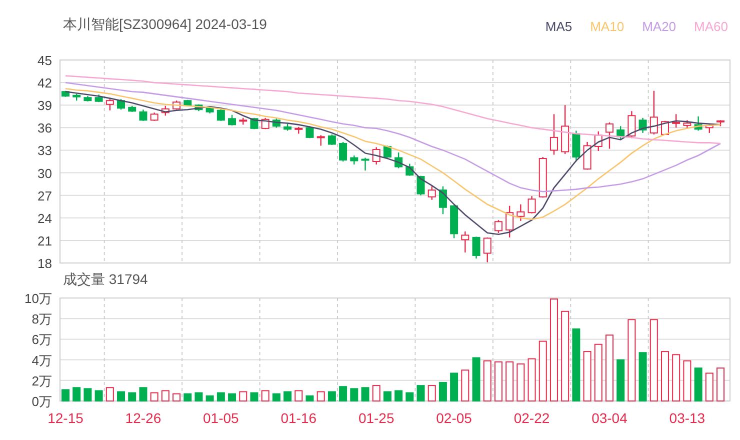 Image resolution: width=740 pixels, height=440 pixels. I want to click on axis-label: 10万, so click(38, 299).